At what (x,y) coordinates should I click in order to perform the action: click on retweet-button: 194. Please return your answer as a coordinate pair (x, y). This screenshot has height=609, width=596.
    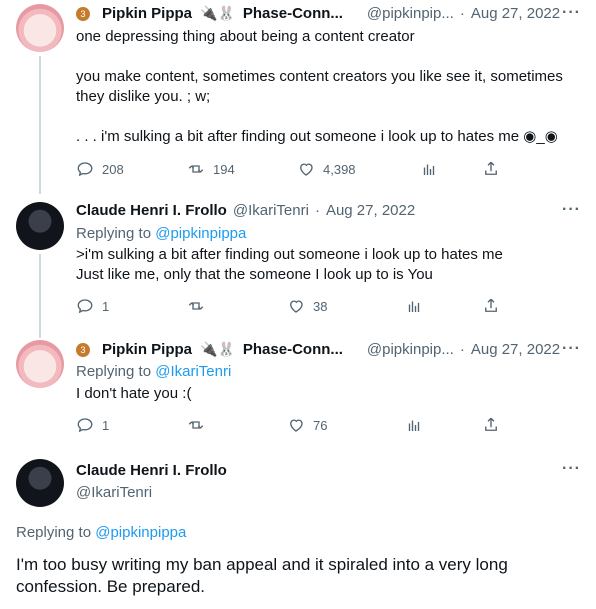
    Looking at the image, I should click on (211, 169).